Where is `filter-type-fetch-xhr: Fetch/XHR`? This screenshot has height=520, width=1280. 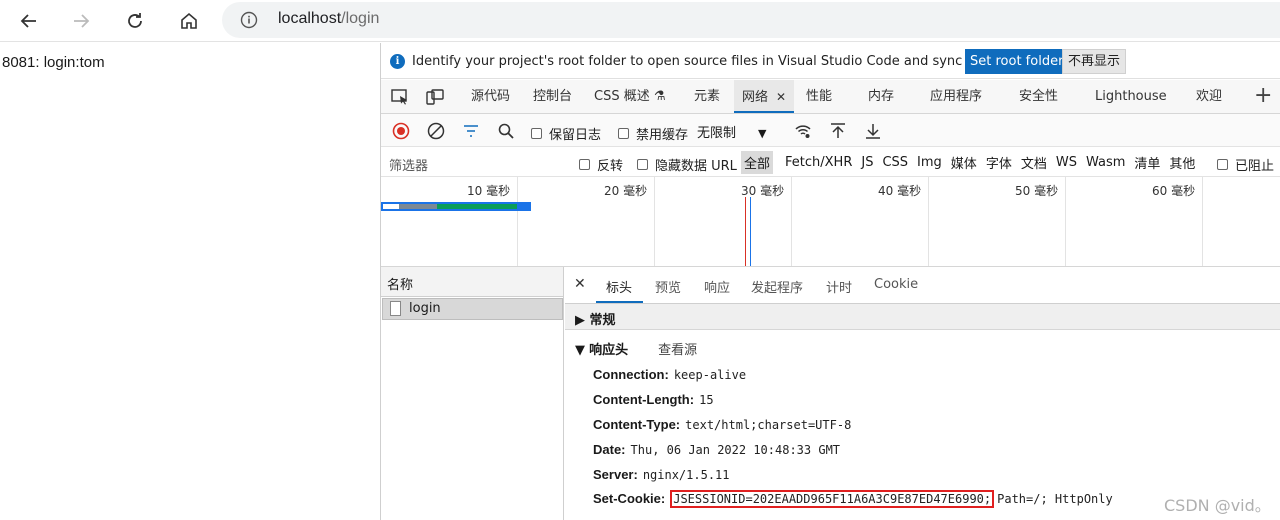
filter-type-fetch-xhr: Fetch/XHR is located at coordinates (818, 162).